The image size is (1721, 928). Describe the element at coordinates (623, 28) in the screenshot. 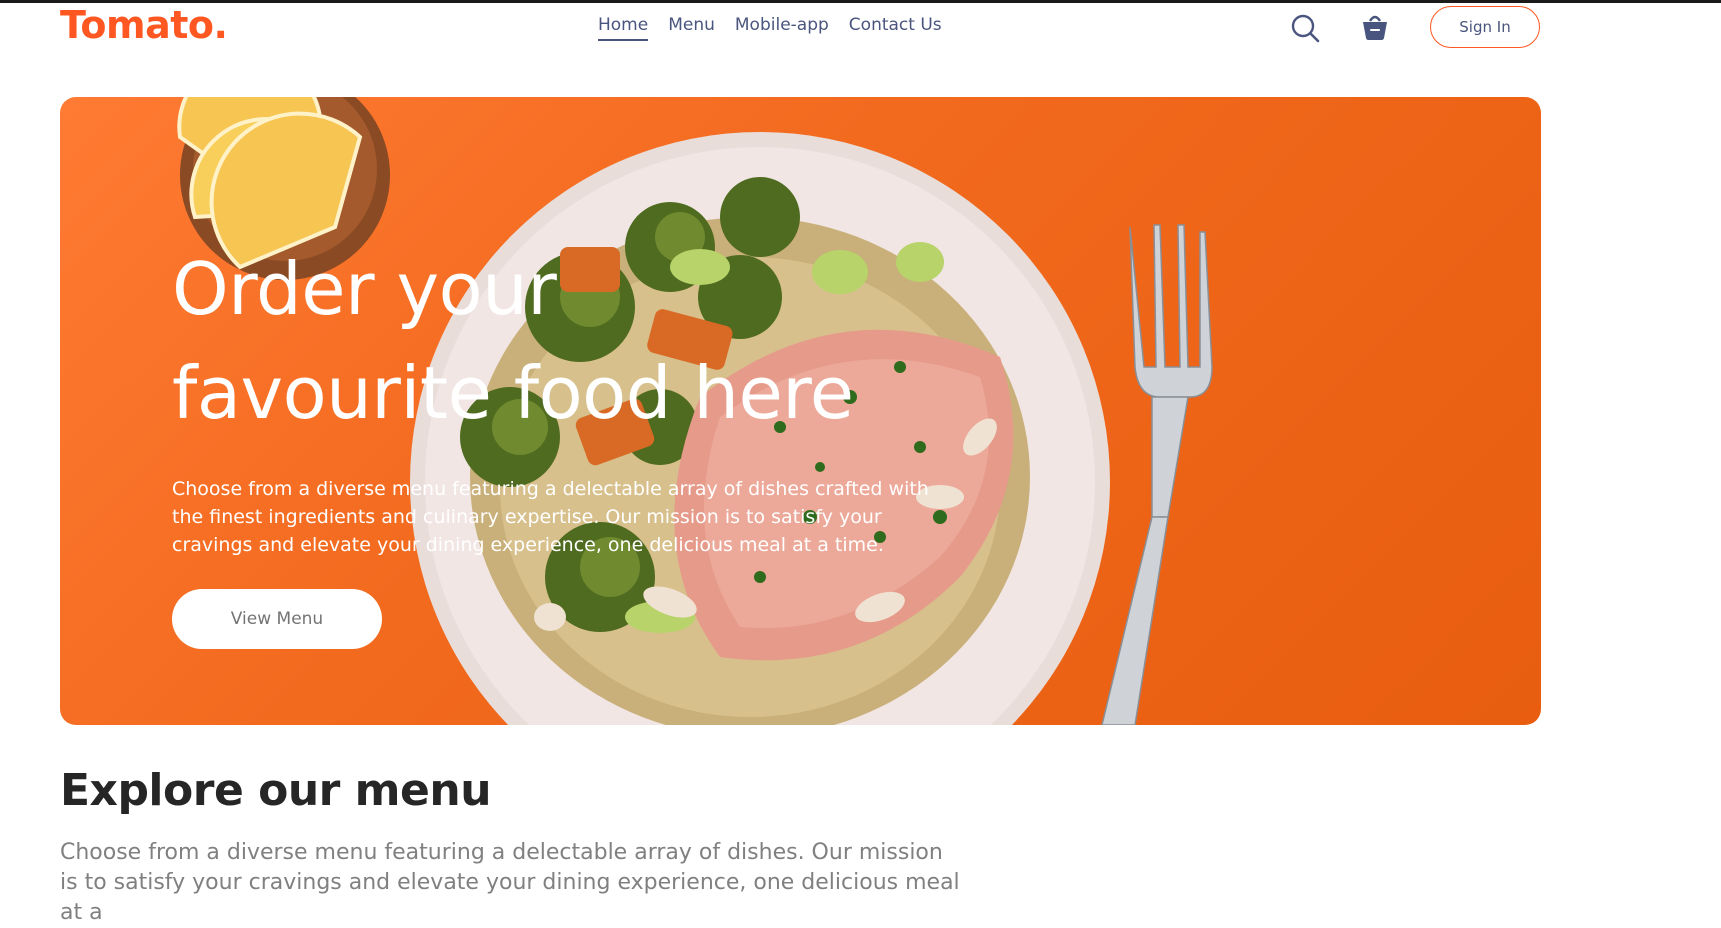

I see `nav-item-home: Home` at that location.